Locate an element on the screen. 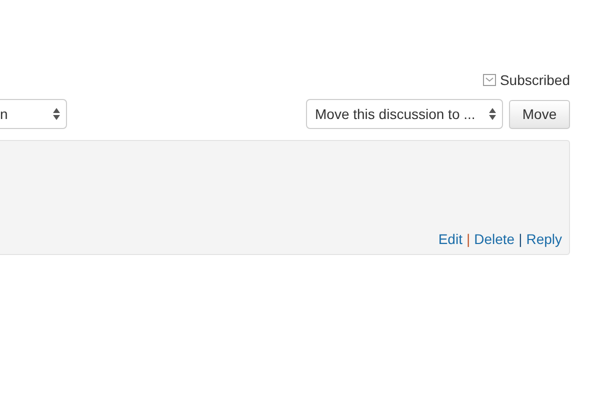 The width and height of the screenshot is (604, 412). envelope-icon is located at coordinates (489, 80).